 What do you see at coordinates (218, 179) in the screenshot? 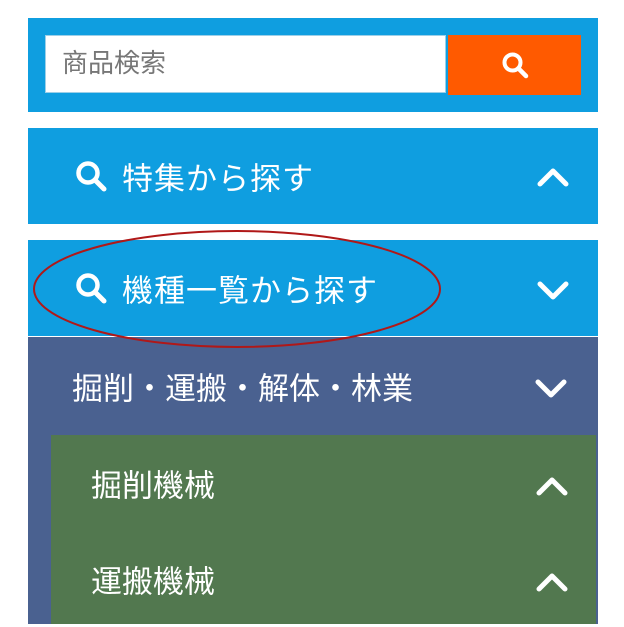
I see `menu-feature-search-label: 特集から探す` at bounding box center [218, 179].